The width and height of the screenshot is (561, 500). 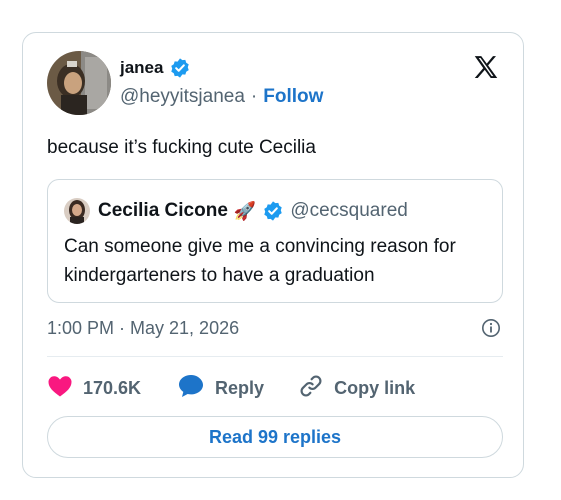 I want to click on author-name-row: janea, so click(x=155, y=68).